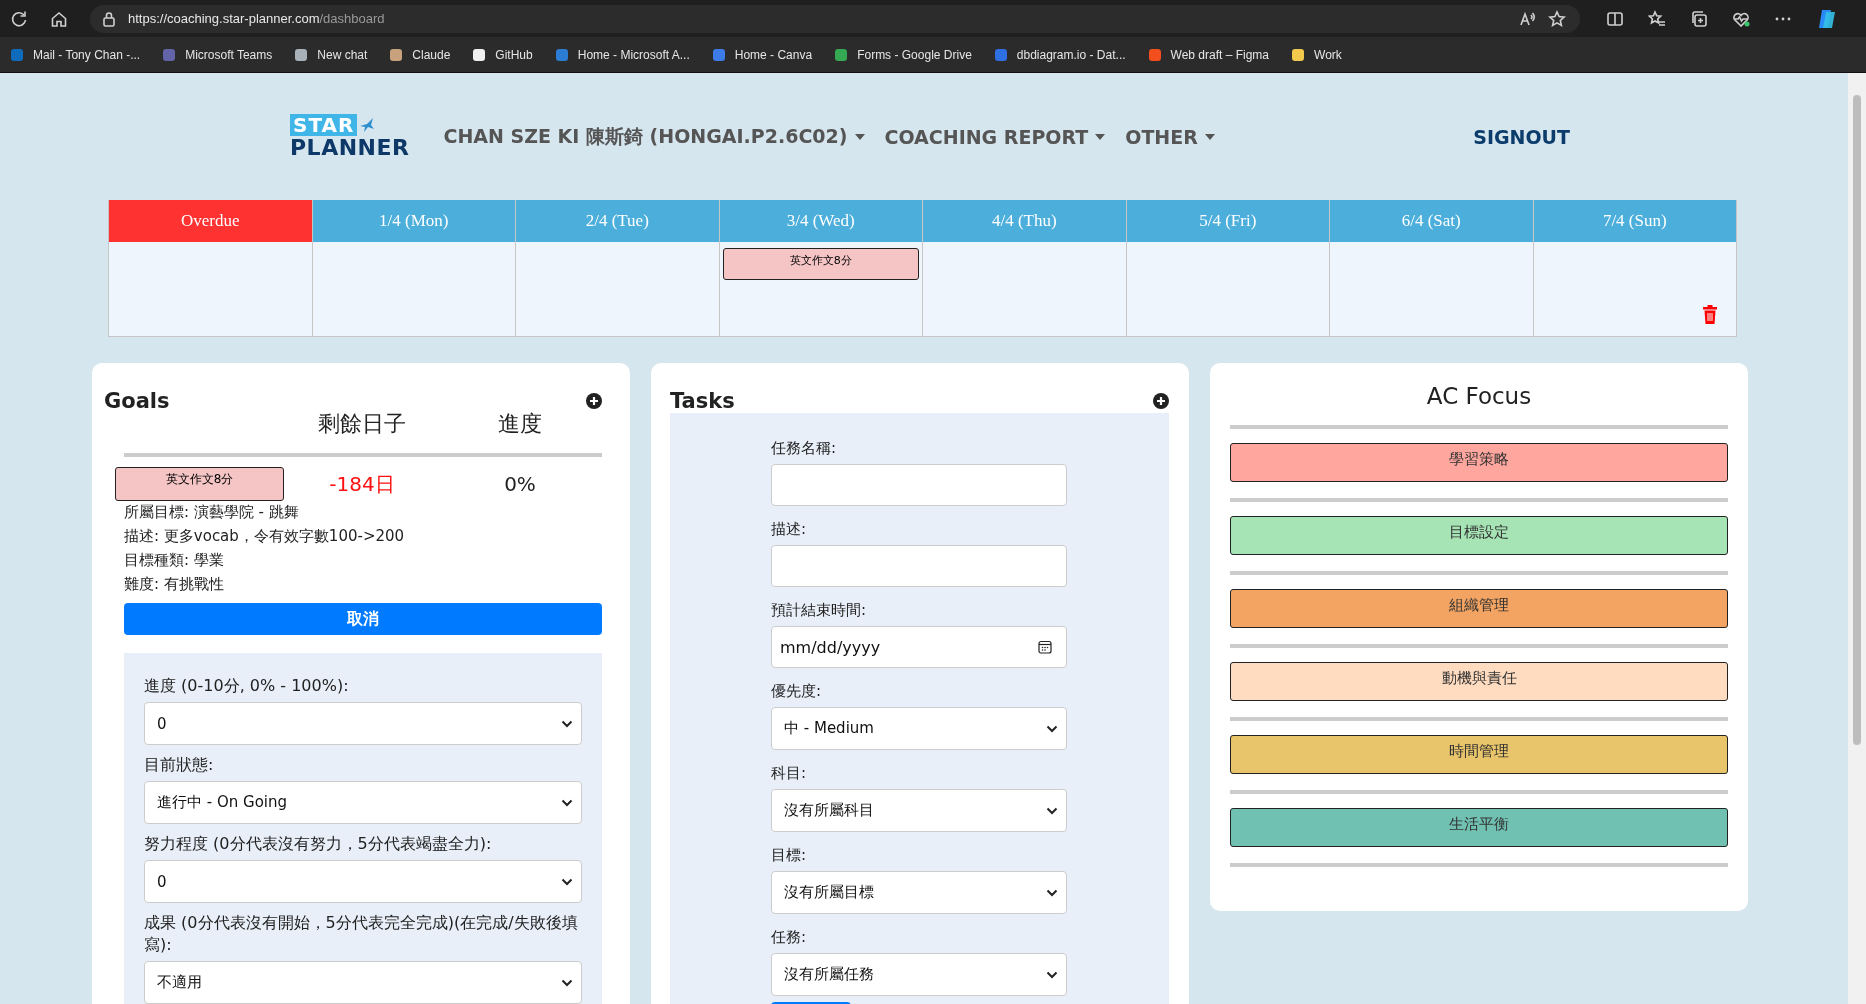 The width and height of the screenshot is (1866, 1004). Describe the element at coordinates (1479, 681) in the screenshot. I see `focus-area-button: 動機與責任` at that location.